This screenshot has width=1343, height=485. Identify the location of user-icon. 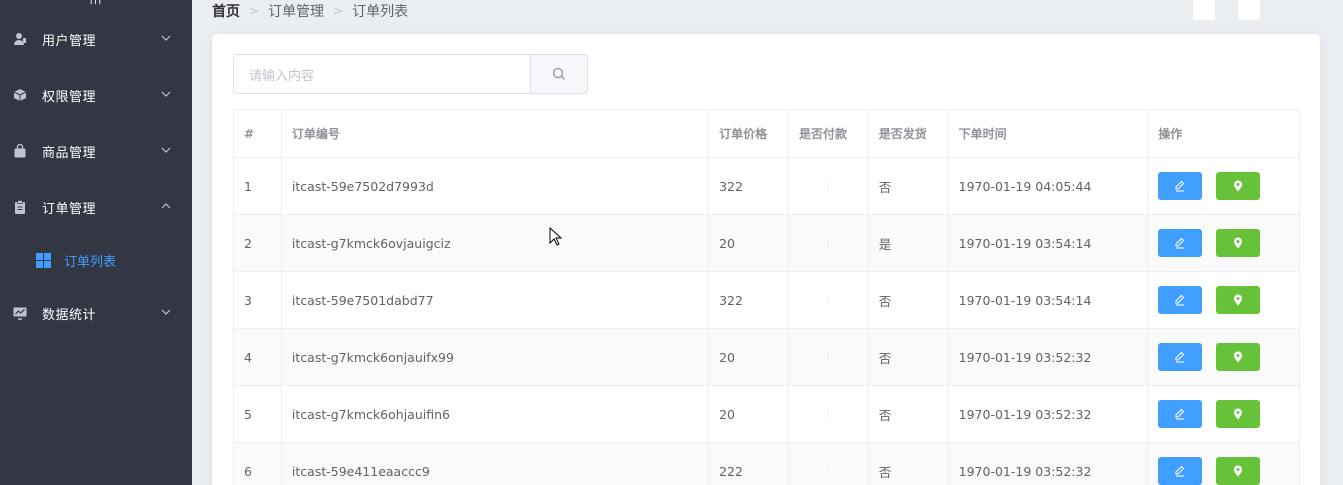
(20, 39).